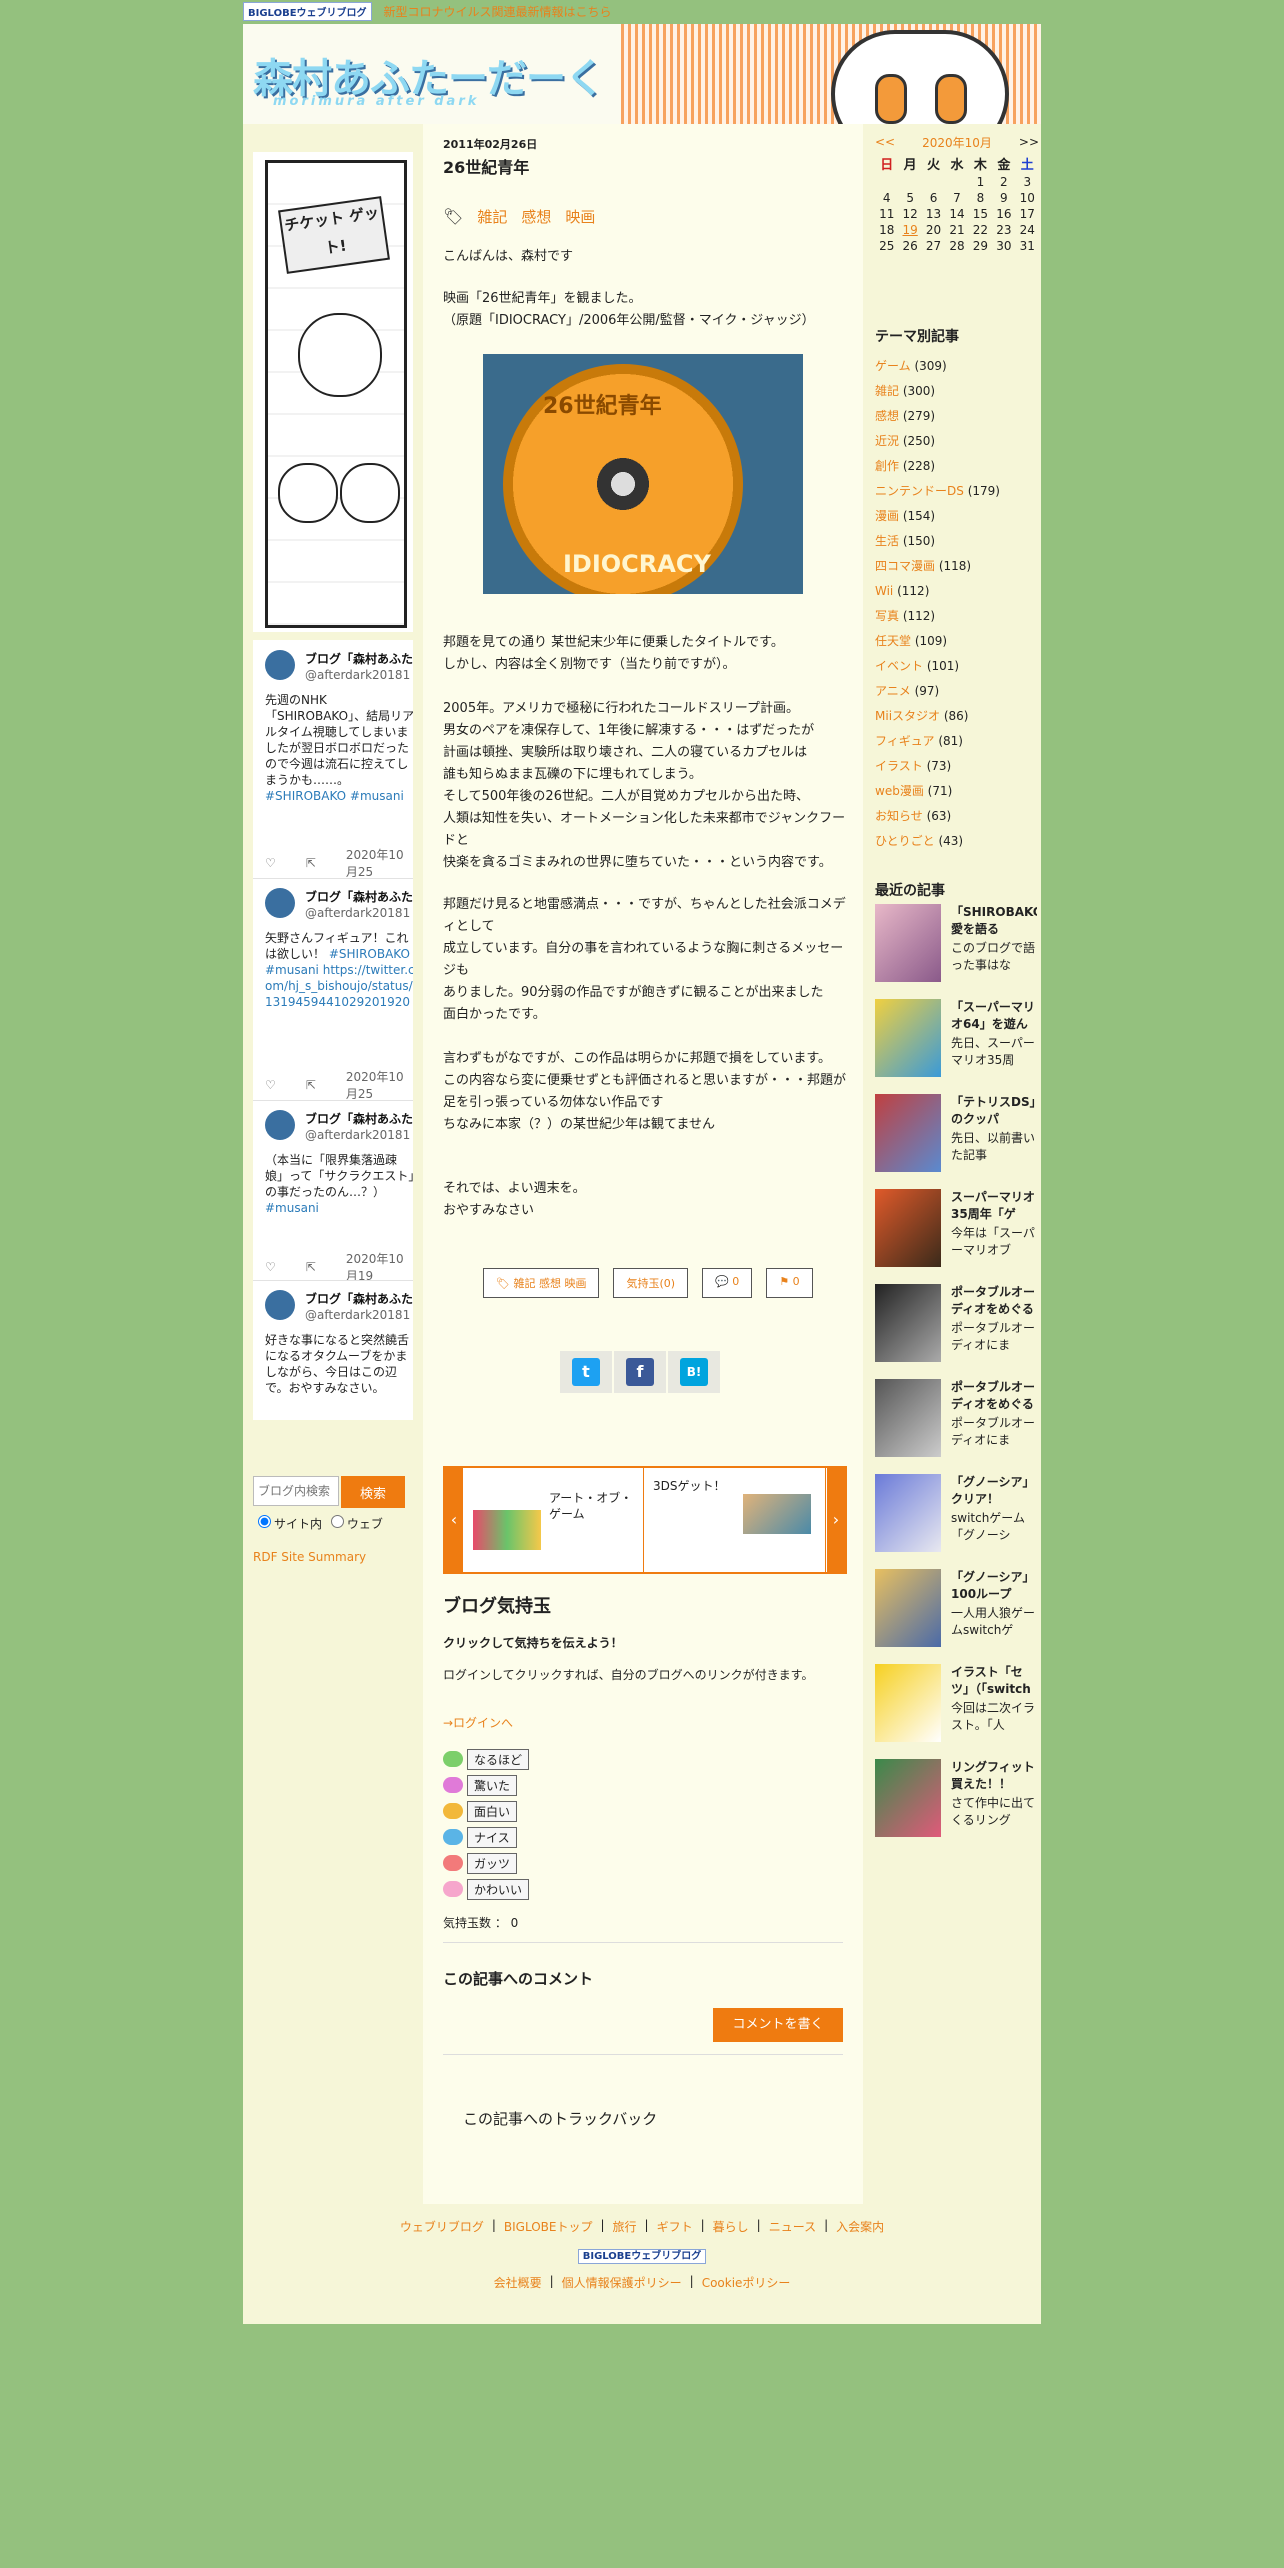 Image resolution: width=1284 pixels, height=2568 pixels. What do you see at coordinates (379, 1265) in the screenshot?
I see `tweet-date: 2020年10月19` at bounding box center [379, 1265].